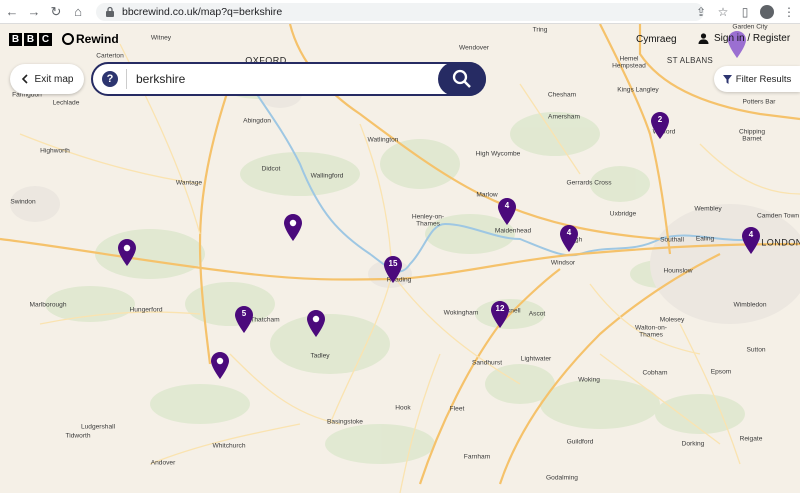 This screenshot has height=493, width=800. I want to click on place-label: Tidworth, so click(78, 436).